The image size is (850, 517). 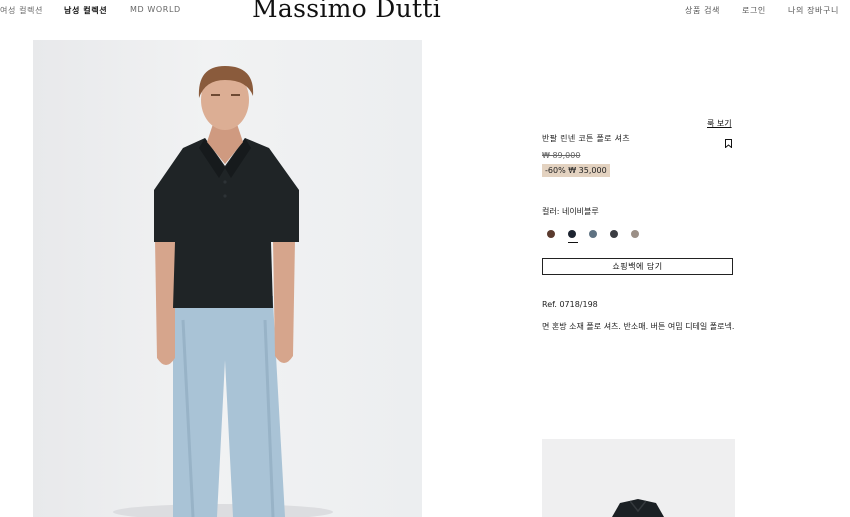 I want to click on original-price: ₩ 89,000, so click(x=561, y=155).